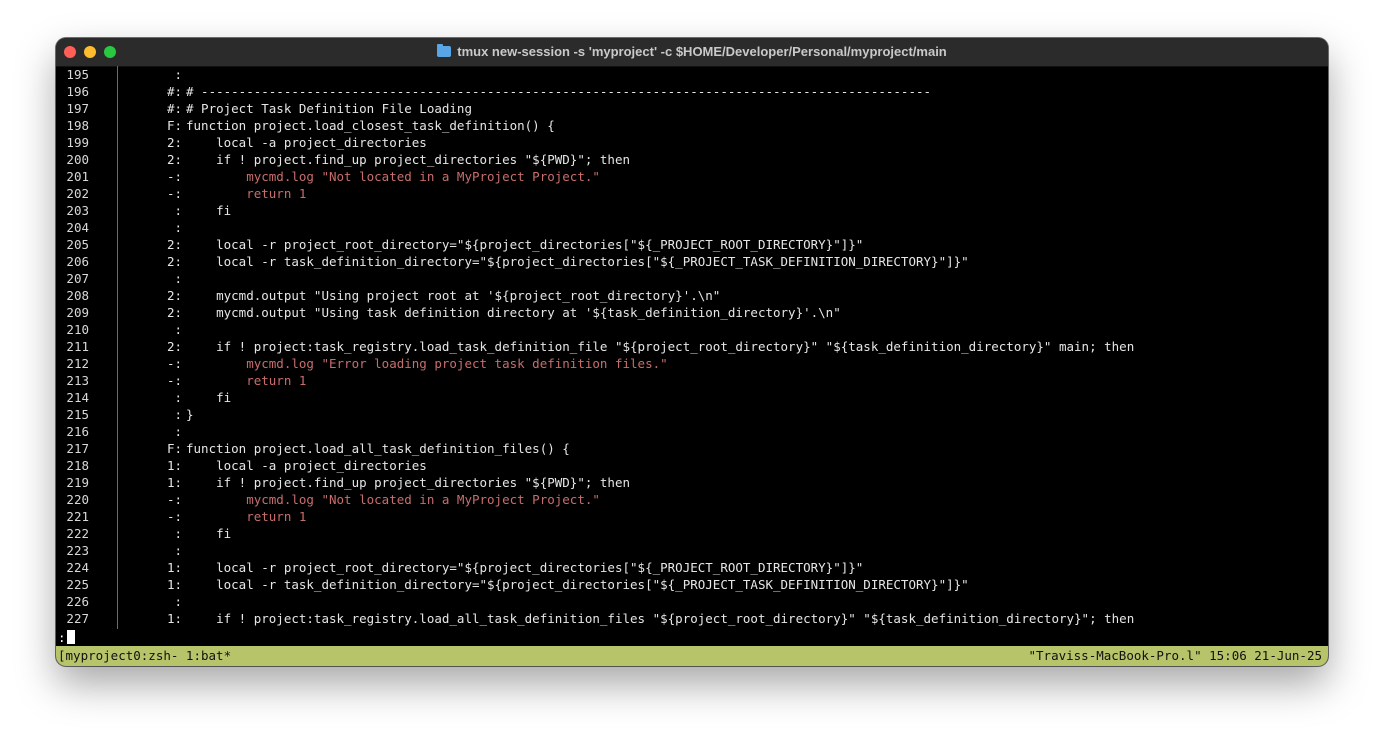 This screenshot has height=740, width=1384. Describe the element at coordinates (77, 346) in the screenshot. I see `line-number: 211` at that location.